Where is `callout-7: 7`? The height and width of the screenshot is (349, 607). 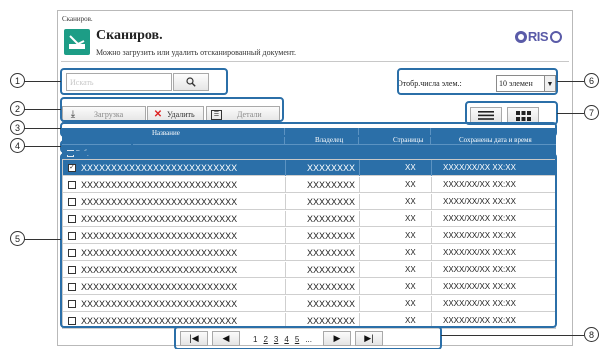
callout-7: 7 is located at coordinates (591, 112).